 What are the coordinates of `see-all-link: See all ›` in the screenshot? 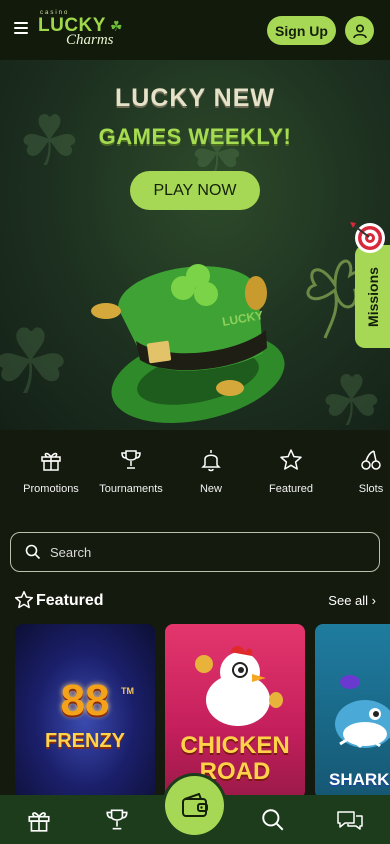 It's located at (352, 600).